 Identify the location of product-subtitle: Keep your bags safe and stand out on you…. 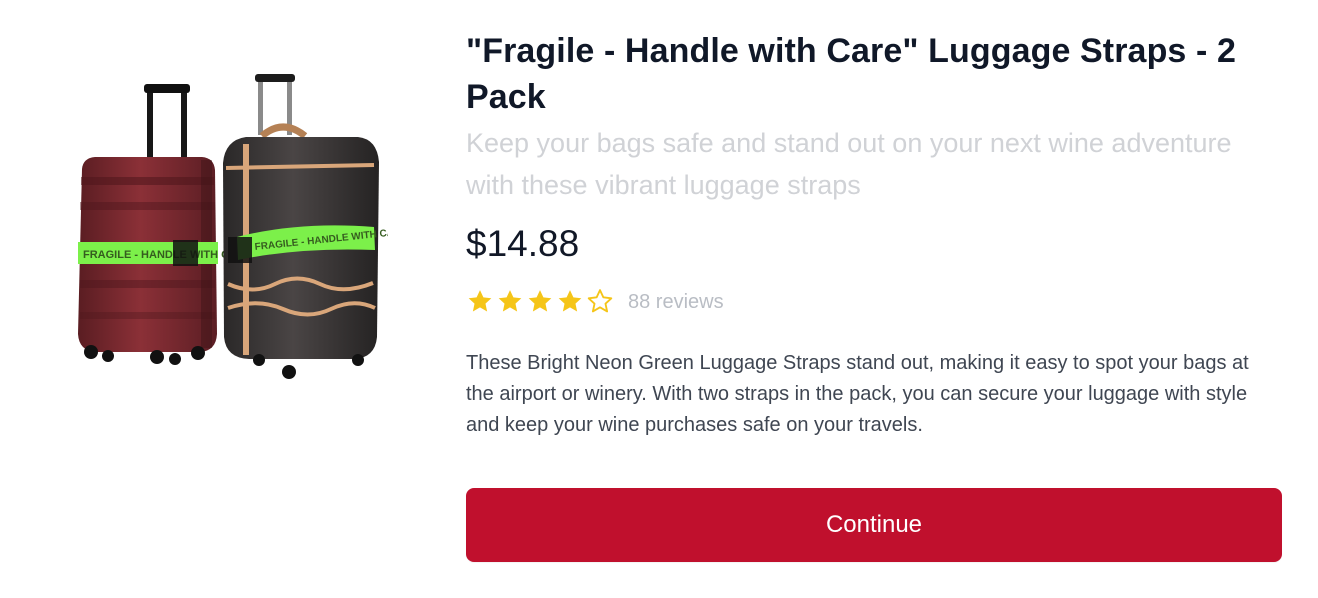
(849, 164).